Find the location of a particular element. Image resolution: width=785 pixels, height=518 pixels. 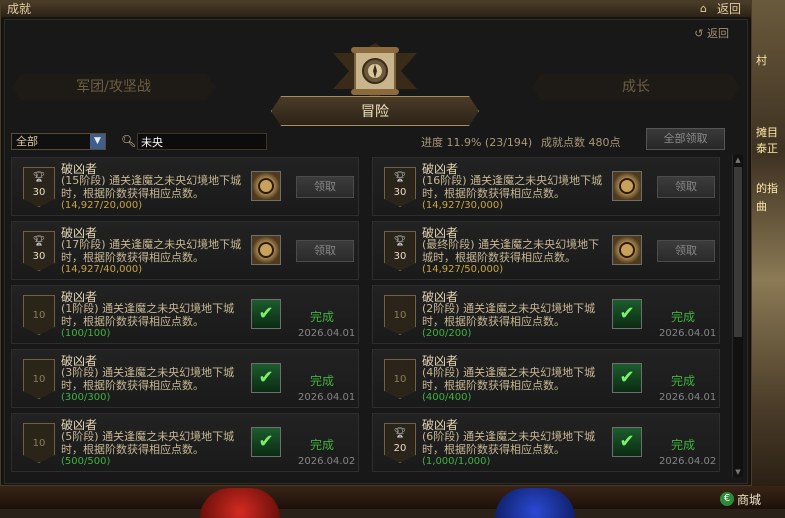

tab-legion: 军团/攻坚战 is located at coordinates (113, 87).